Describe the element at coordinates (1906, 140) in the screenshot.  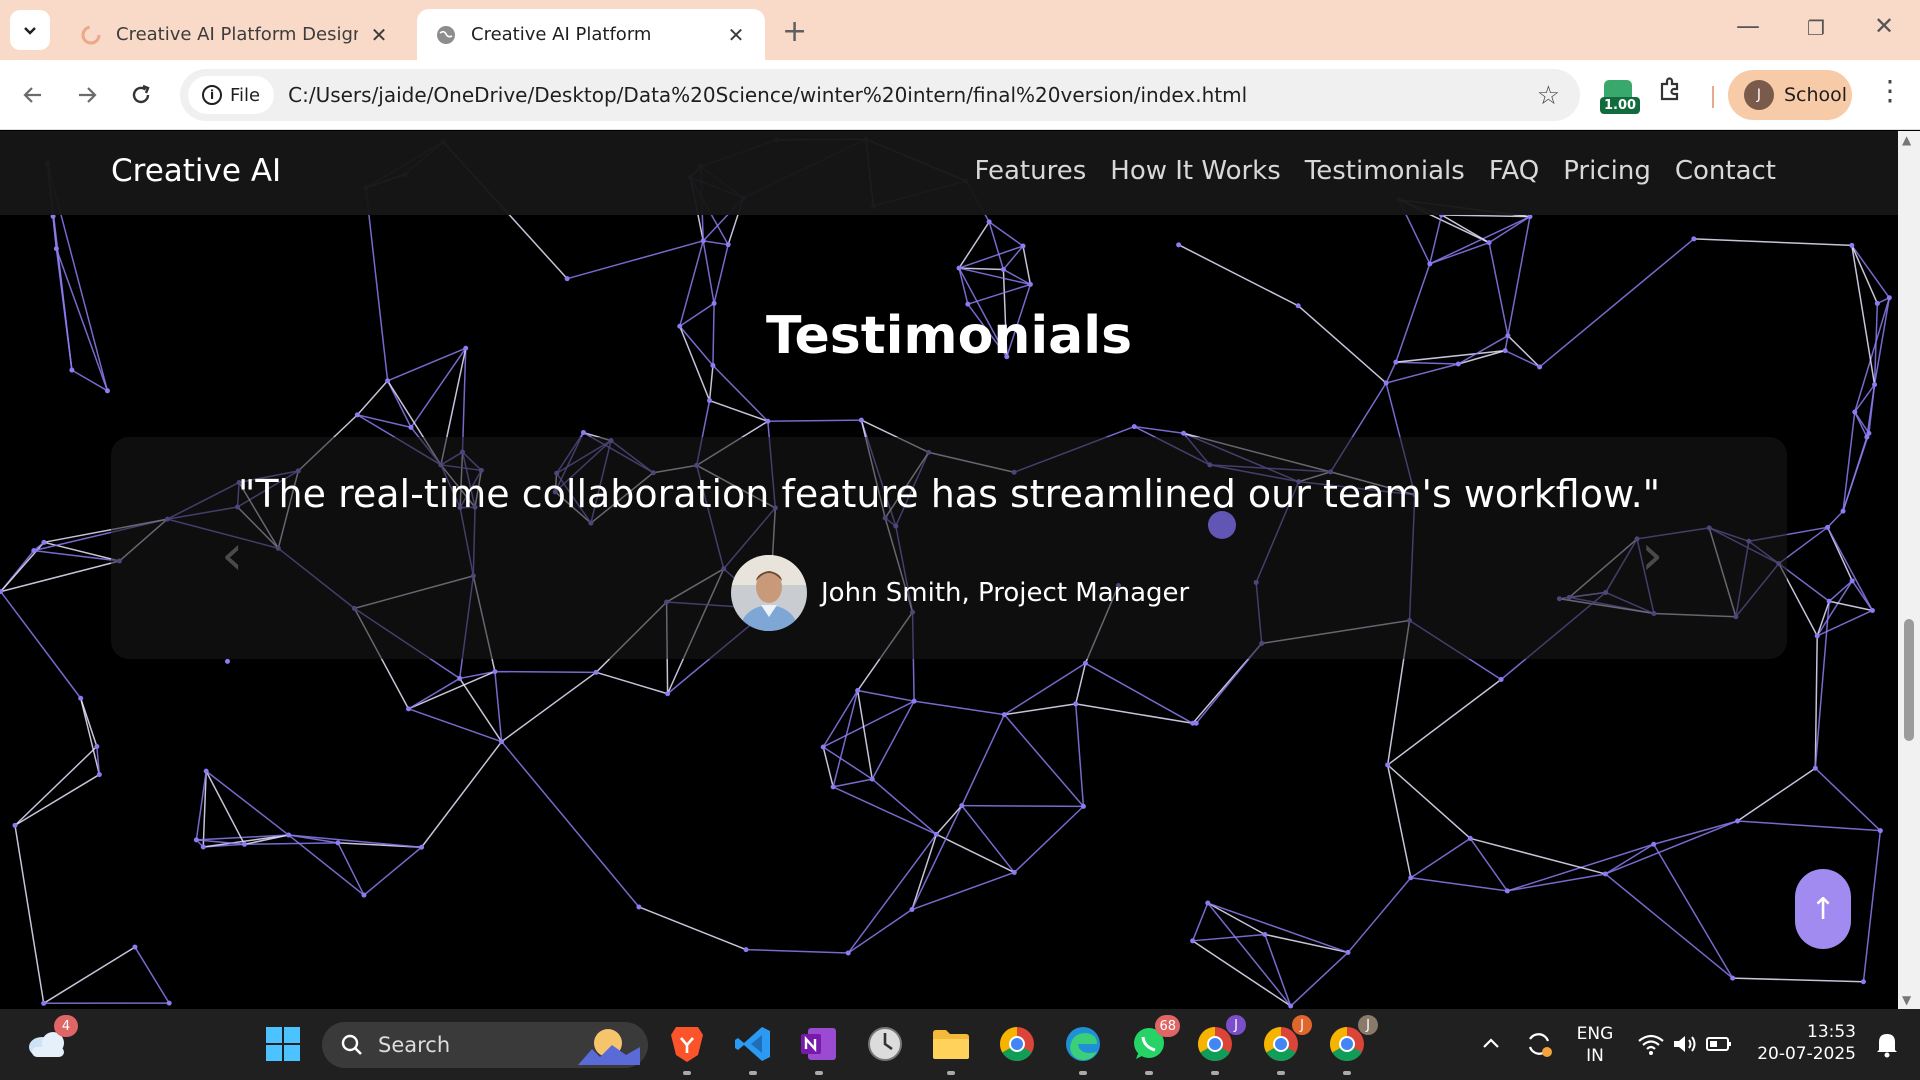
I see `scroll-up-icon: ▲` at that location.